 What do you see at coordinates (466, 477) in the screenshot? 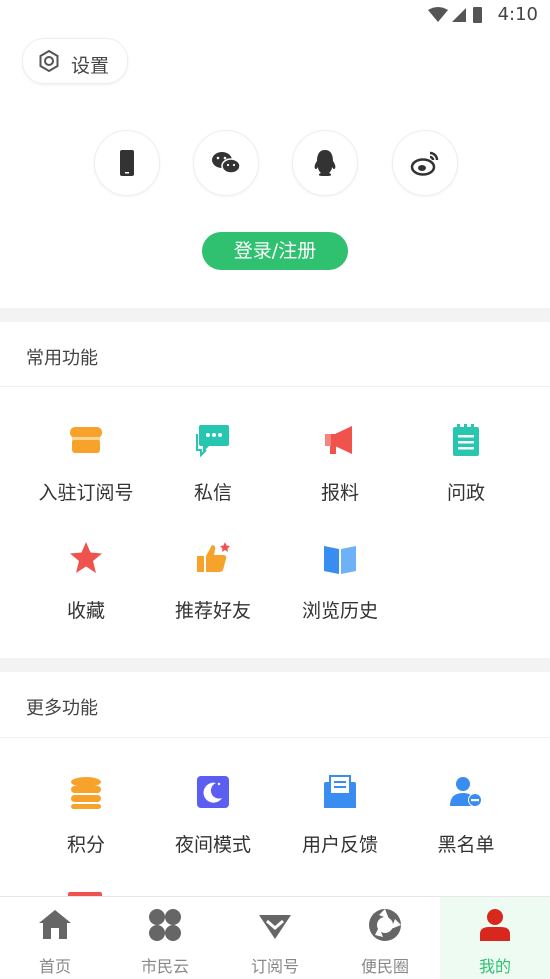
I see `inquiry-tile: 问政` at bounding box center [466, 477].